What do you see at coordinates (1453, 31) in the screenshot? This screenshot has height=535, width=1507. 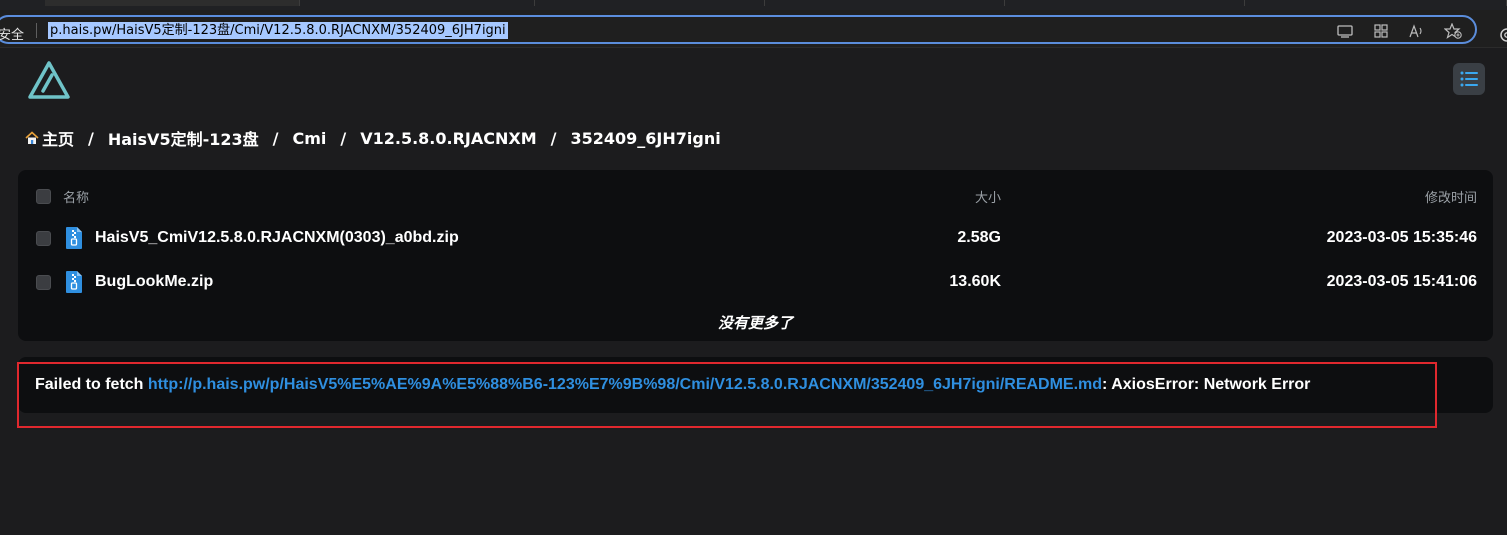 I see `favorite-add-icon` at bounding box center [1453, 31].